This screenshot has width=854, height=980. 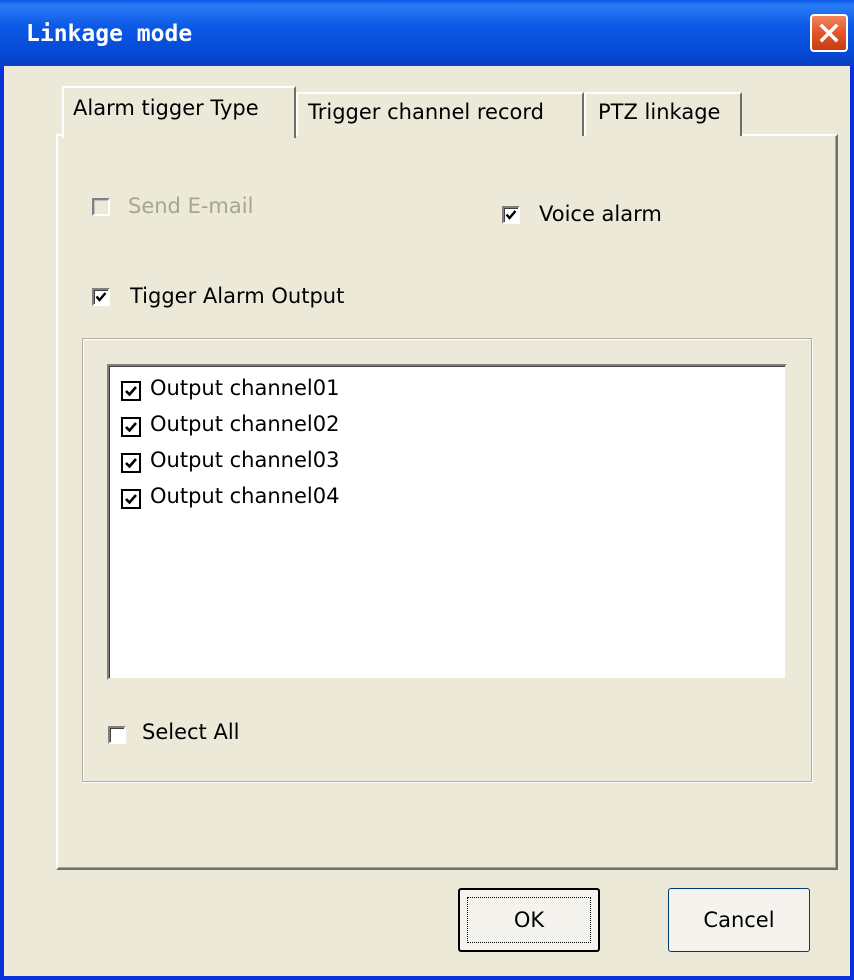 I want to click on tab-label: PTZ linkage, so click(x=659, y=112).